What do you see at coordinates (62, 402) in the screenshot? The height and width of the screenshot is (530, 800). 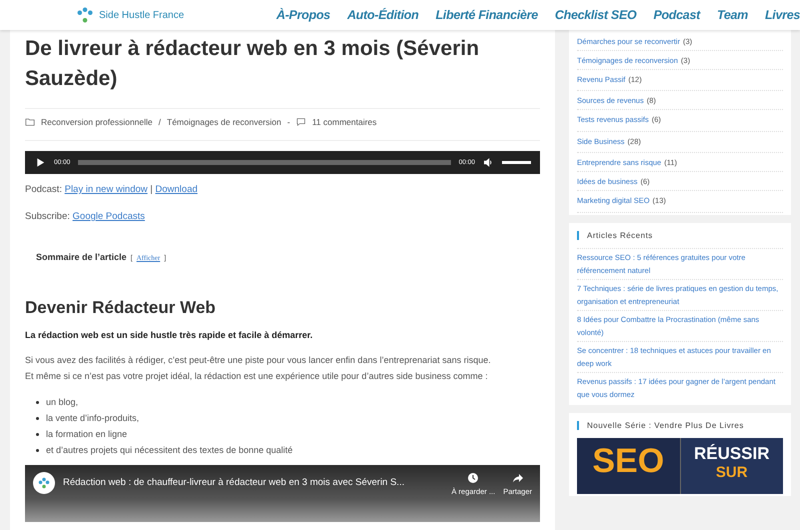 I see `list-item-text: un blog,` at bounding box center [62, 402].